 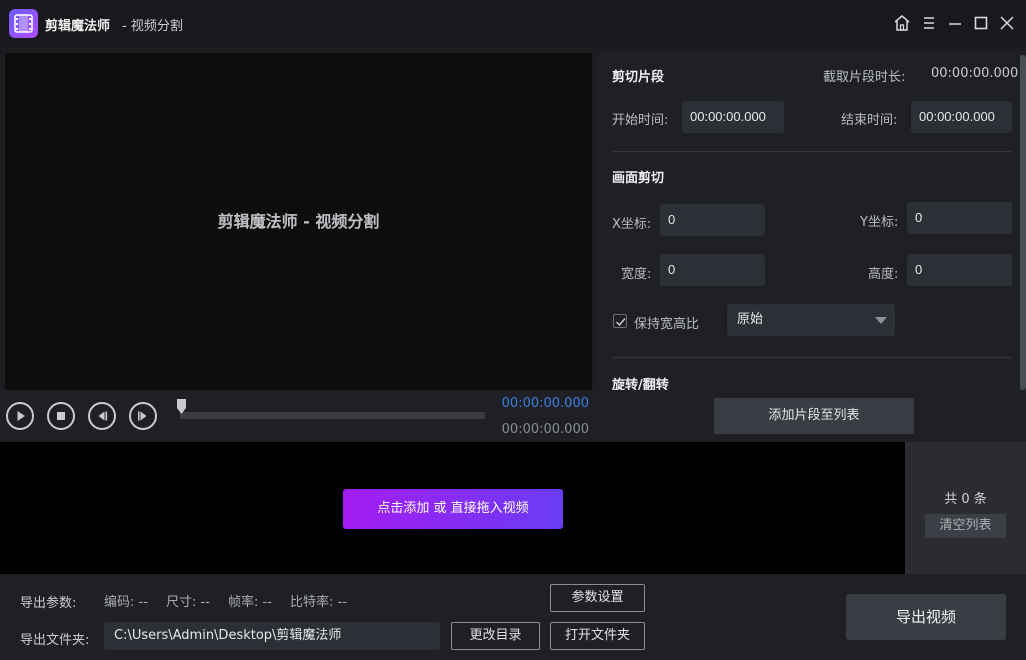 I want to click on film-icon, so click(x=23, y=23).